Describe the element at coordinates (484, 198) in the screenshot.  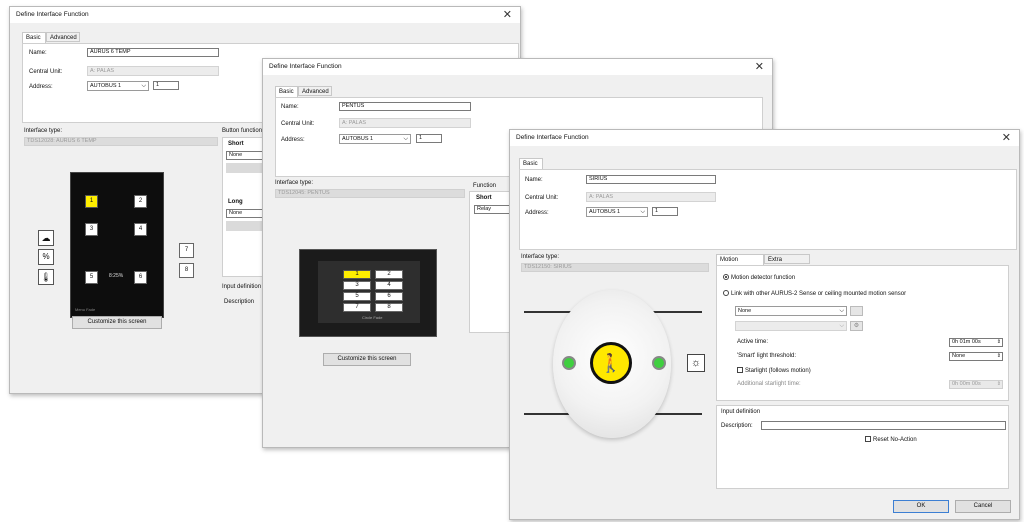
I see `short-label: Short` at that location.